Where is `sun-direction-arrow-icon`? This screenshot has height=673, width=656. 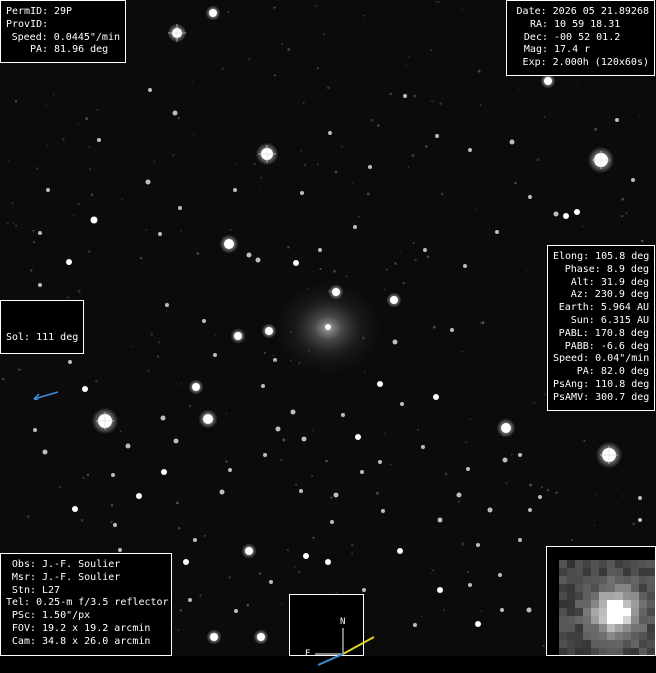
sun-direction-arrow-icon is located at coordinates (43, 385).